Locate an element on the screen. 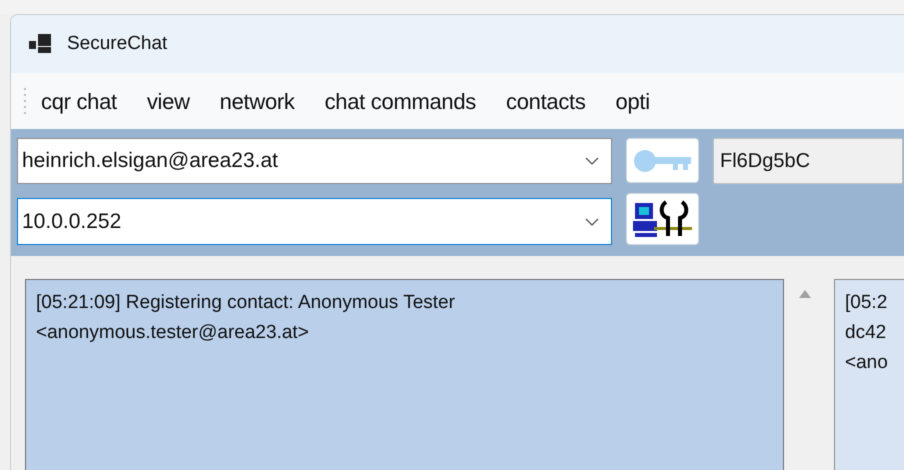 The image size is (904, 470). menu-item: contacts is located at coordinates (546, 101).